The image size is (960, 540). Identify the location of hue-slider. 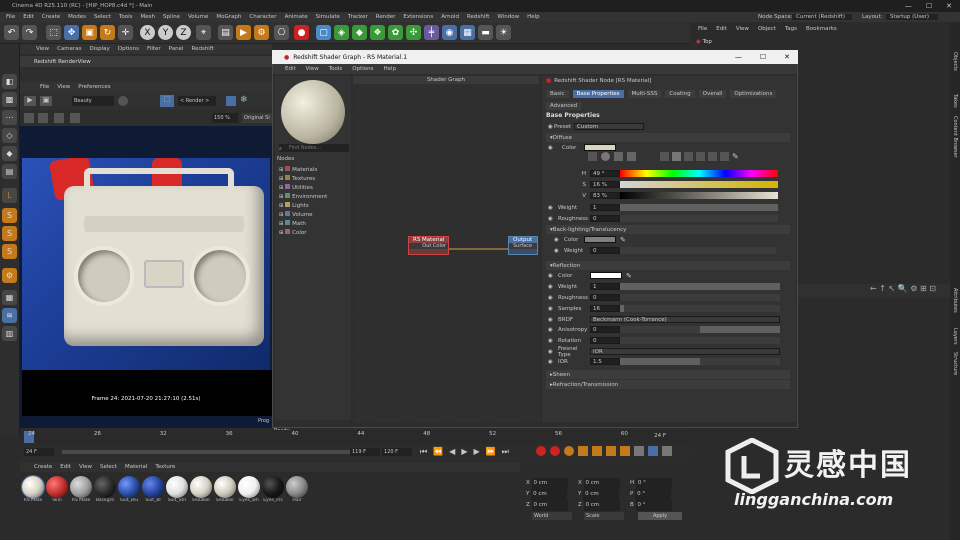
(699, 173).